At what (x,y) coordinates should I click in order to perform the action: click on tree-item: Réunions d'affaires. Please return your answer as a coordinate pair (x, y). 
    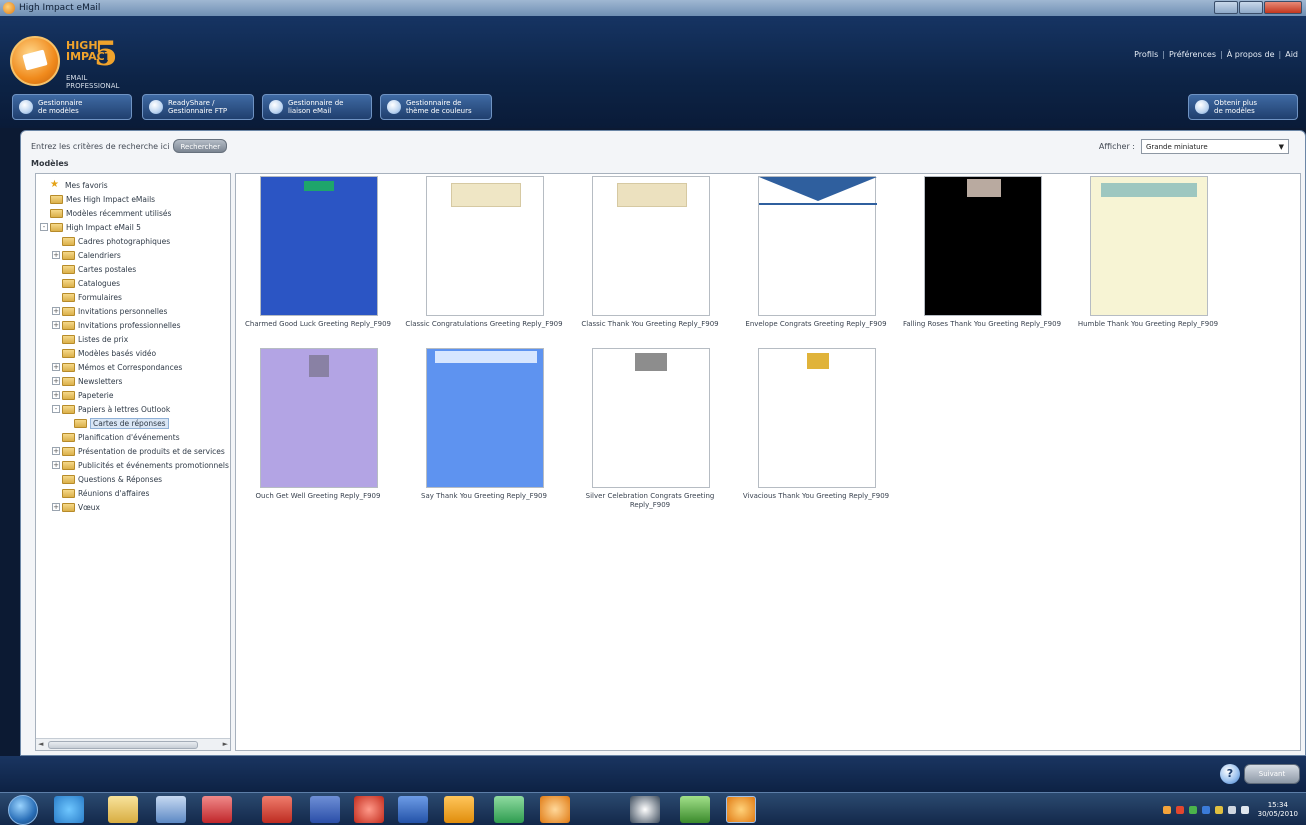
    Looking at the image, I should click on (133, 493).